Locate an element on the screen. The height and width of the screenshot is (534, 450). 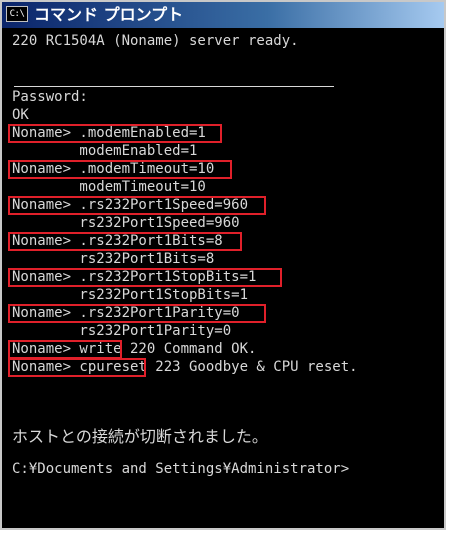
console-line-banner: 220 RC1504A (Noname) server ready. is located at coordinates (155, 41).